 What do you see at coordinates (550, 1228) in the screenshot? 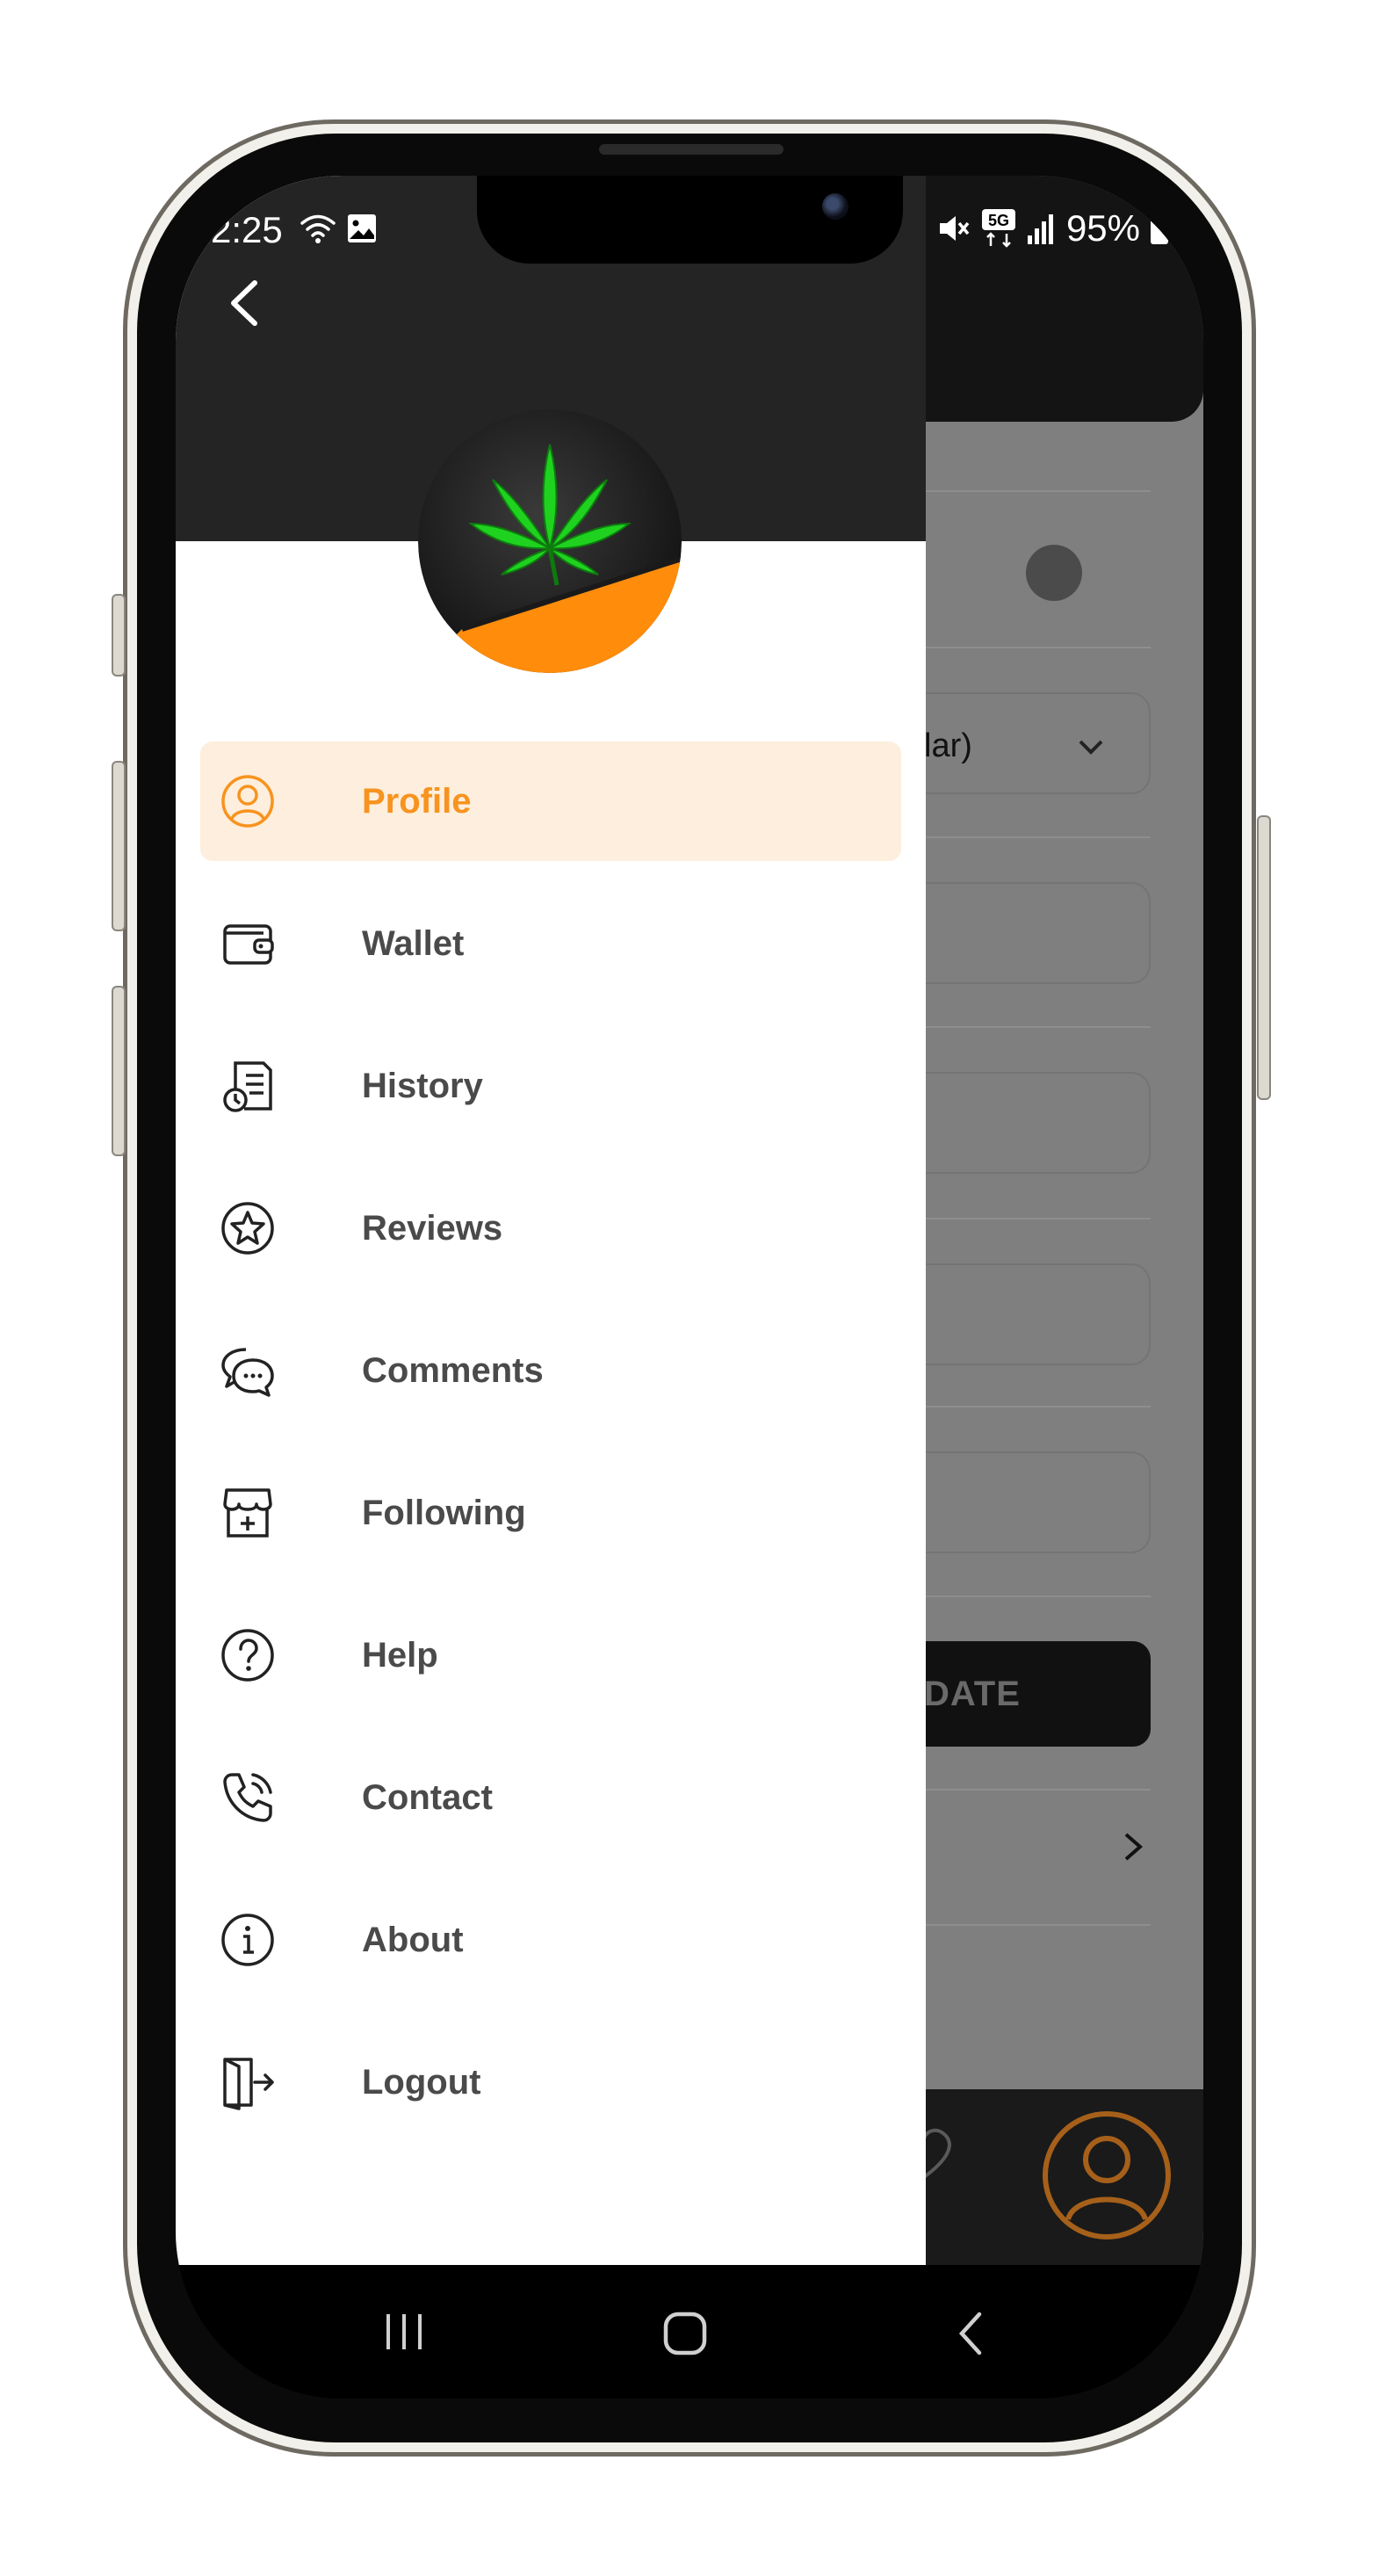
I see `menu-item-reviews: Reviews` at bounding box center [550, 1228].